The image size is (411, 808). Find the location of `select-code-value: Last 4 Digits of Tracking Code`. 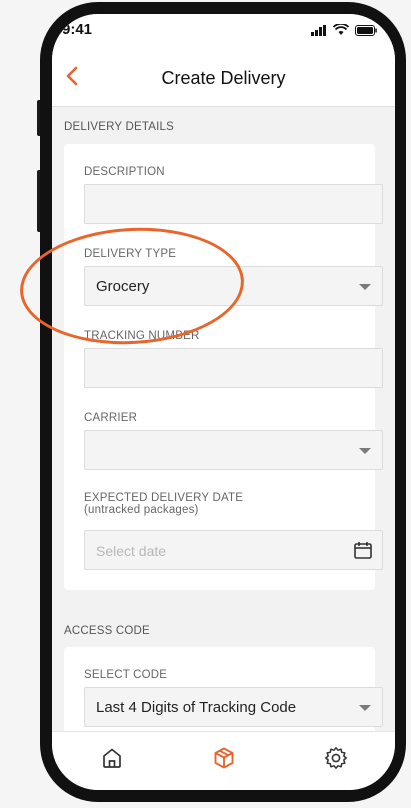

select-code-value: Last 4 Digits of Tracking Code is located at coordinates (196, 707).